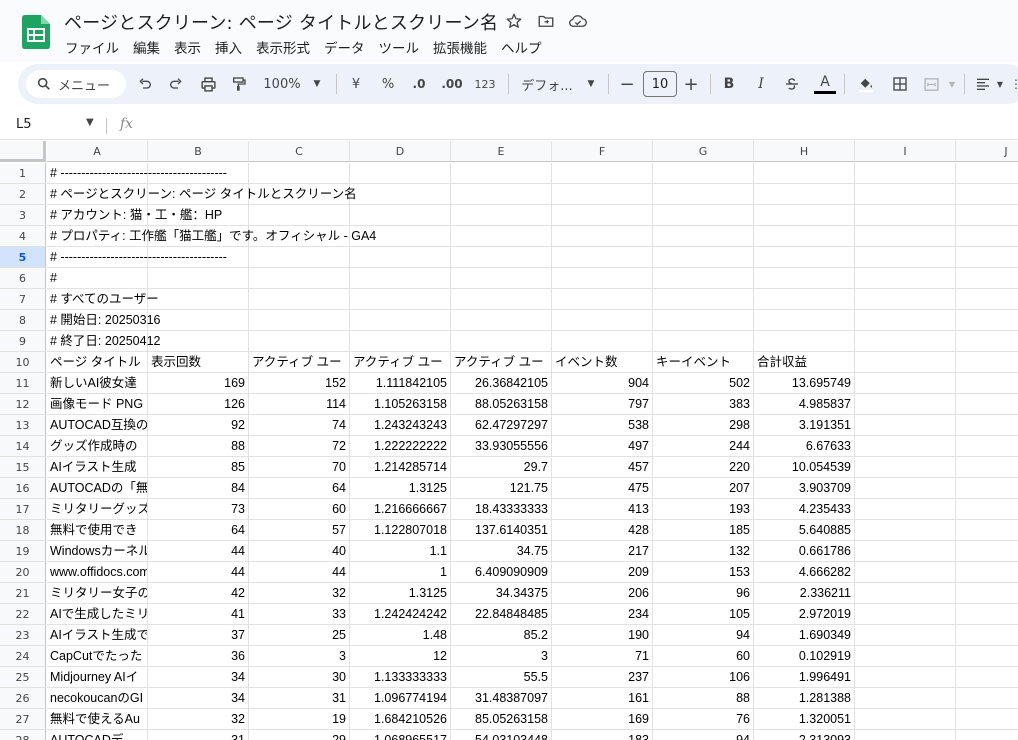  Describe the element at coordinates (703, 551) in the screenshot. I see `cell-g19: 132` at that location.